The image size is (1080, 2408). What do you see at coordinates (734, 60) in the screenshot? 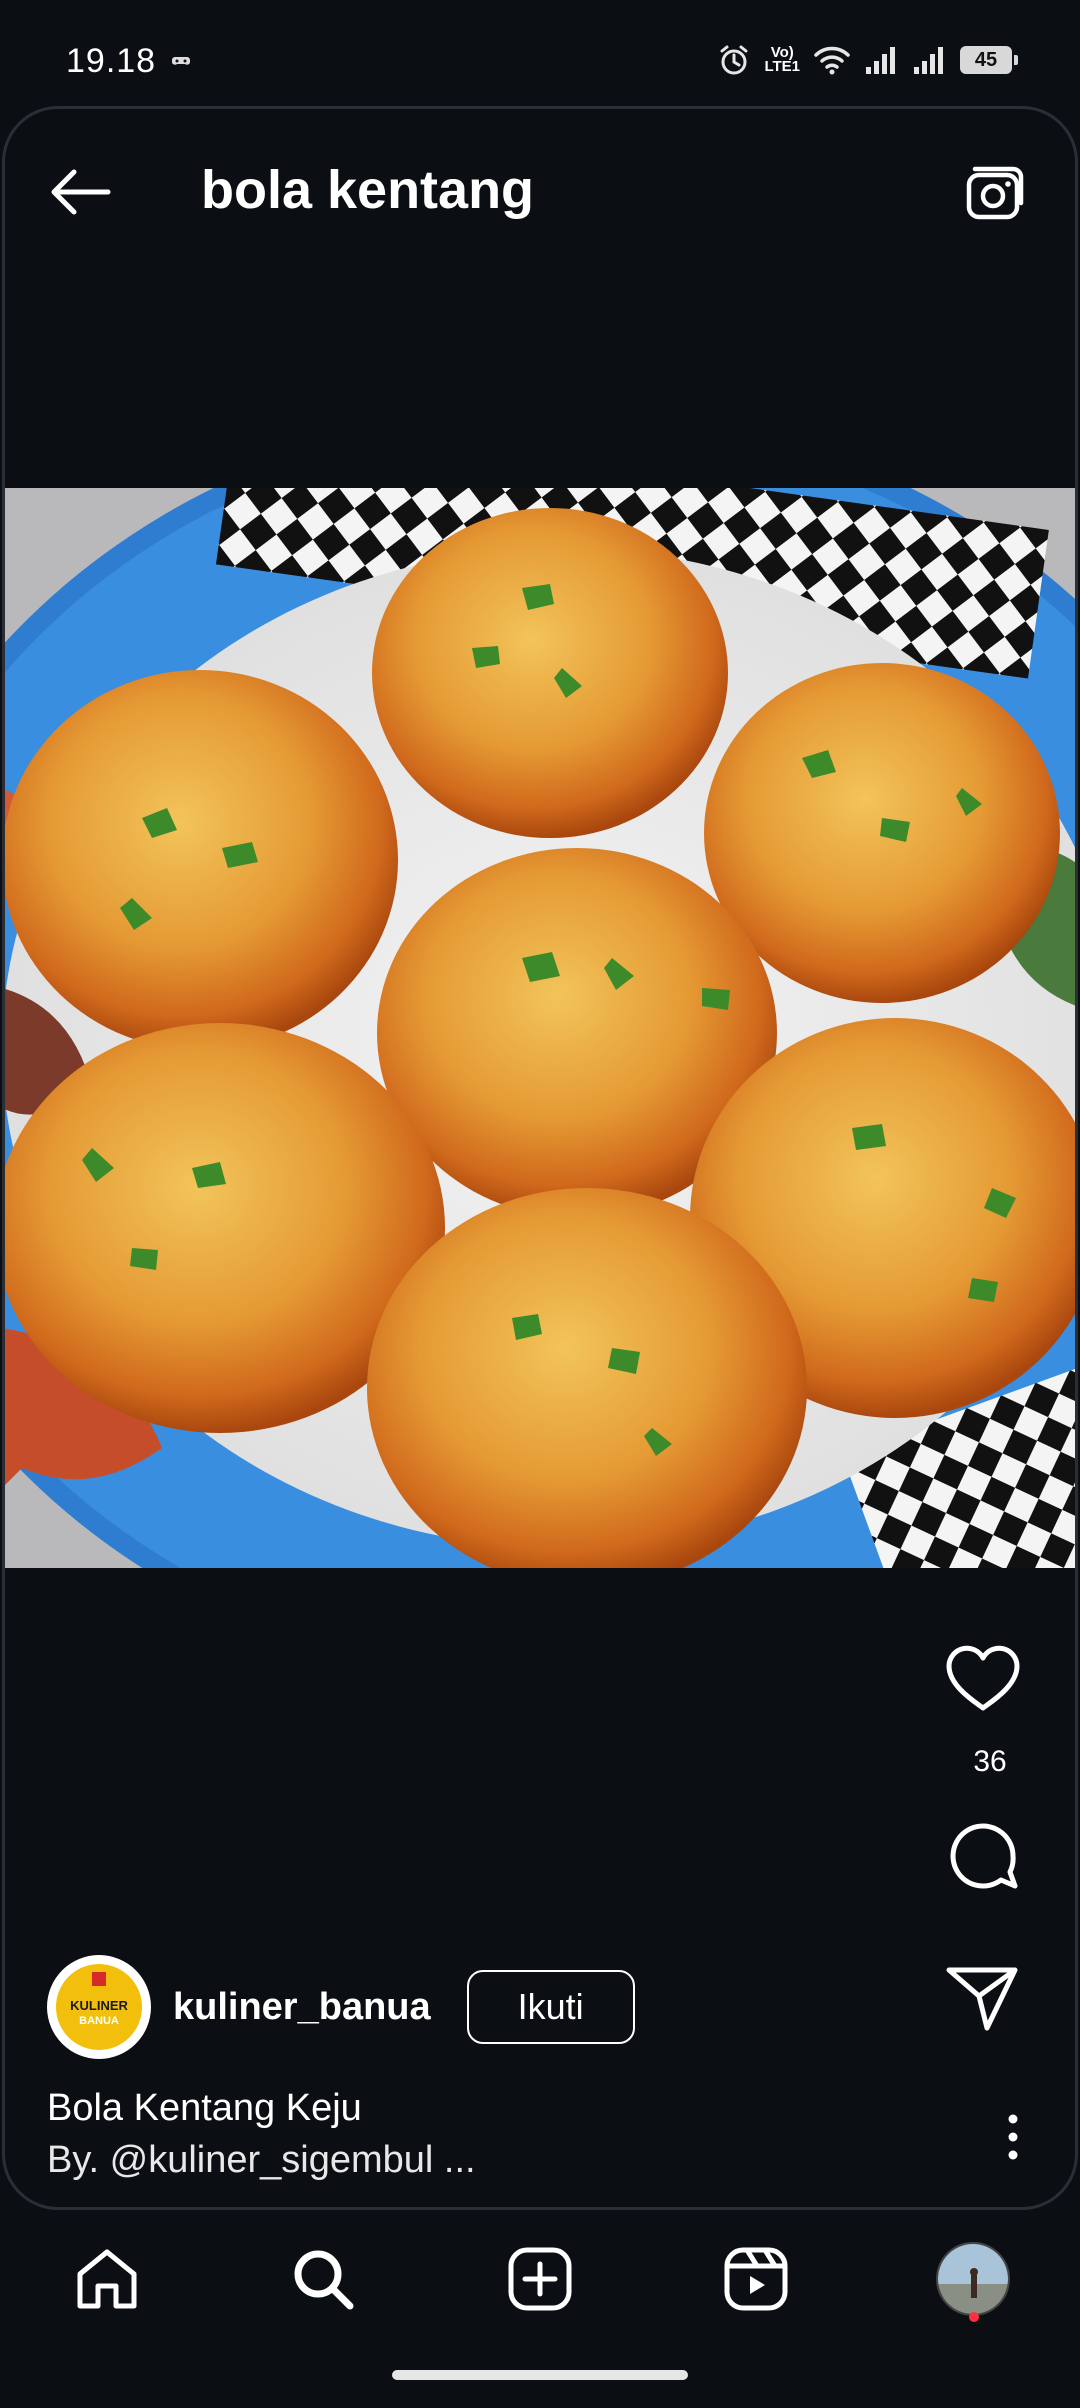
I see `alarm-icon` at bounding box center [734, 60].